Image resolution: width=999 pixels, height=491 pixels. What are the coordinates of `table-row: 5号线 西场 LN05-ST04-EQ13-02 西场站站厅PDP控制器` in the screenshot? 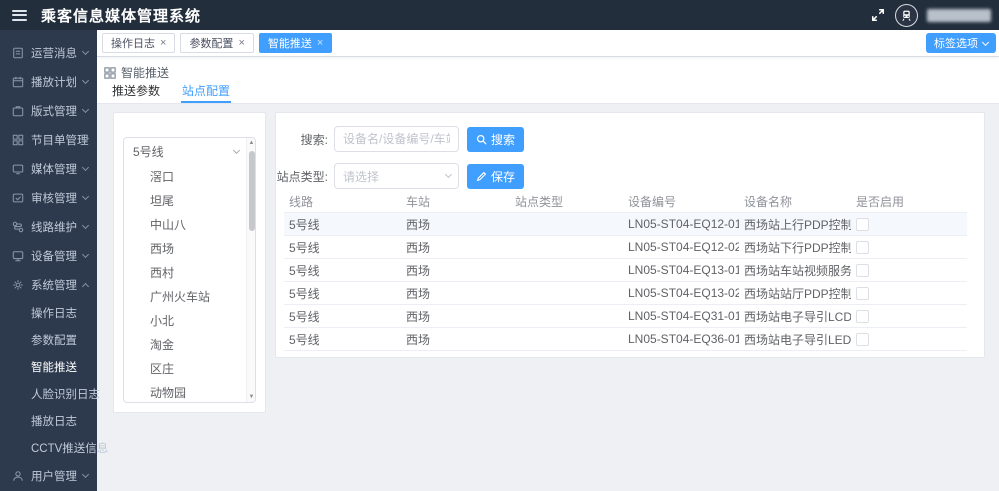 It's located at (625, 293).